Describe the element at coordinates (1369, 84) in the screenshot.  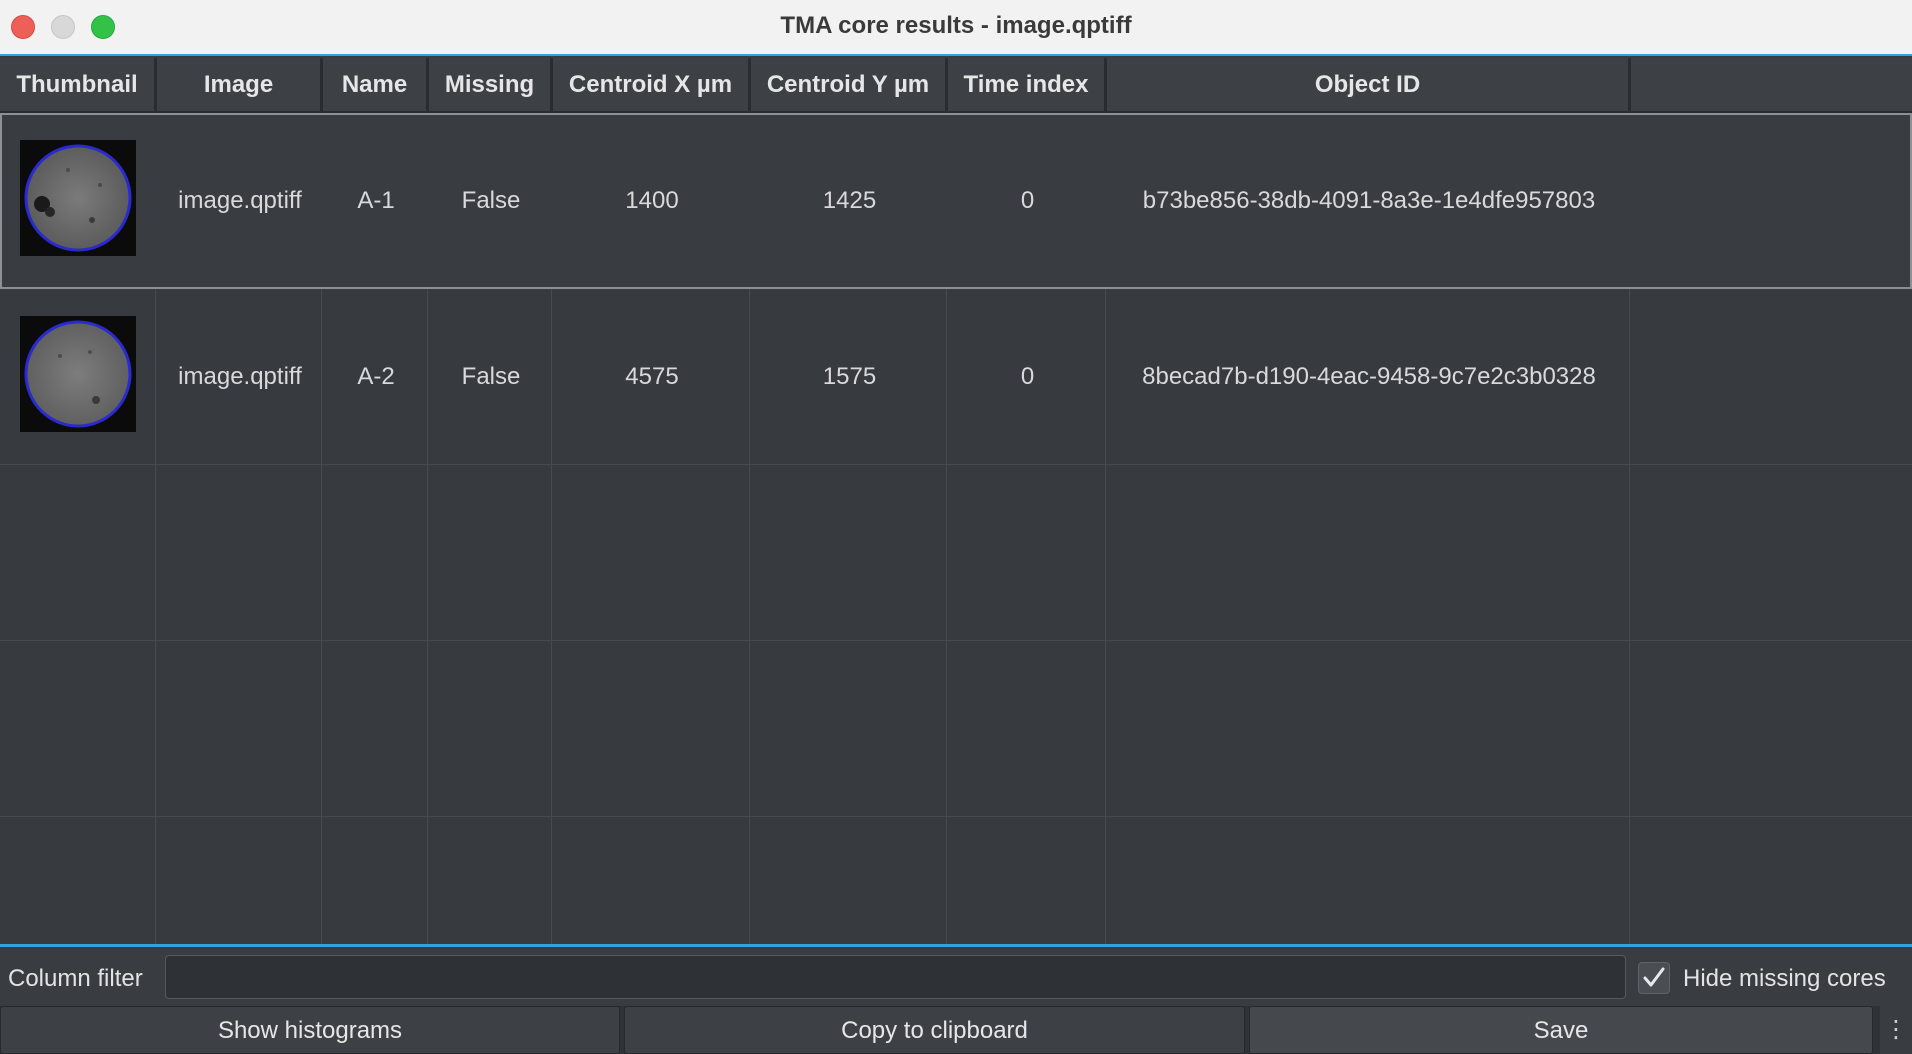
I see `column-header-object-id: Object ID` at that location.